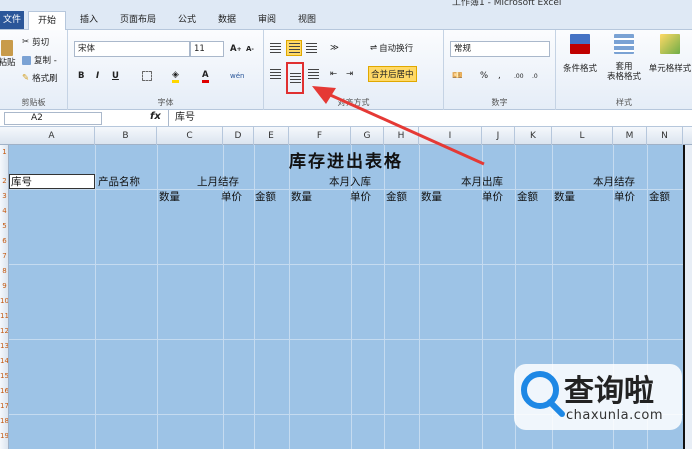 The width and height of the screenshot is (692, 449). I want to click on tab-page-layout: 页面布局, so click(138, 21).